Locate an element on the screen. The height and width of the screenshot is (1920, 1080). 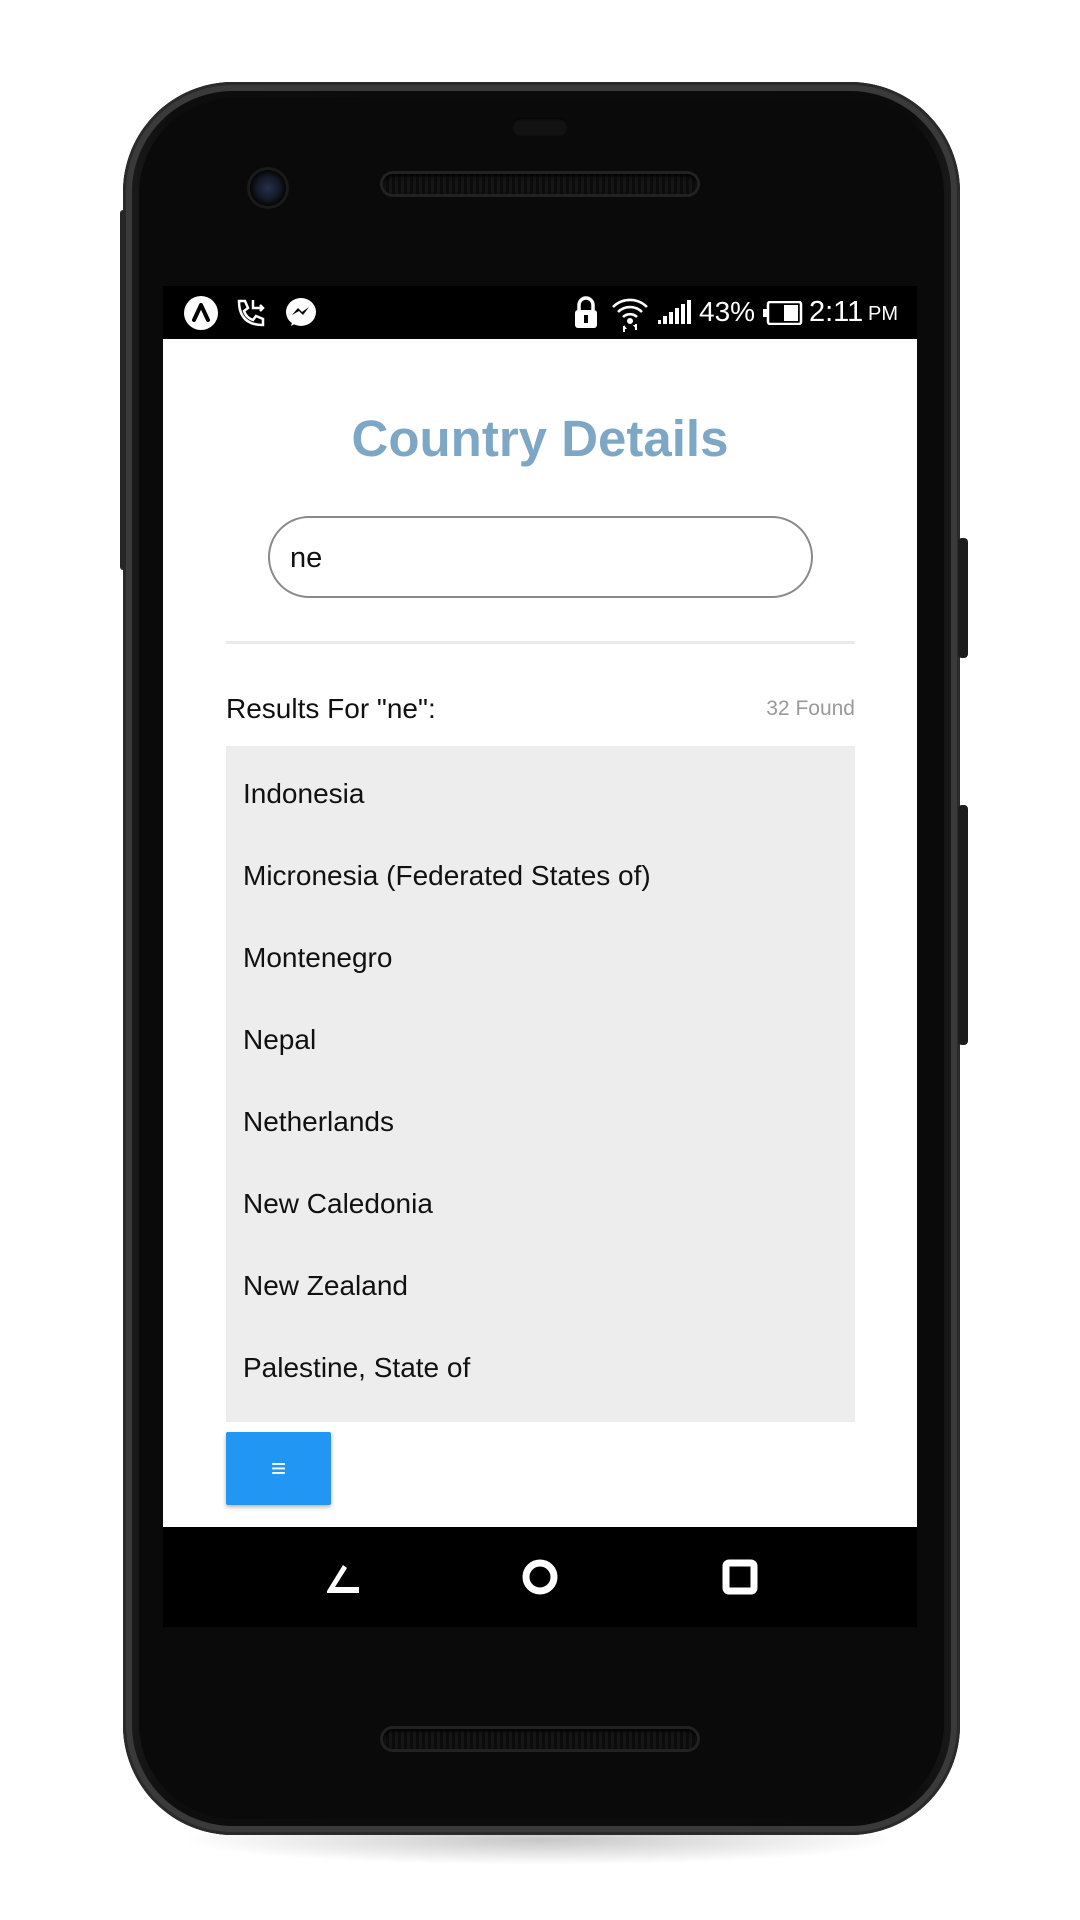
status-bar: 43% 2:11 PM is located at coordinates (540, 312).